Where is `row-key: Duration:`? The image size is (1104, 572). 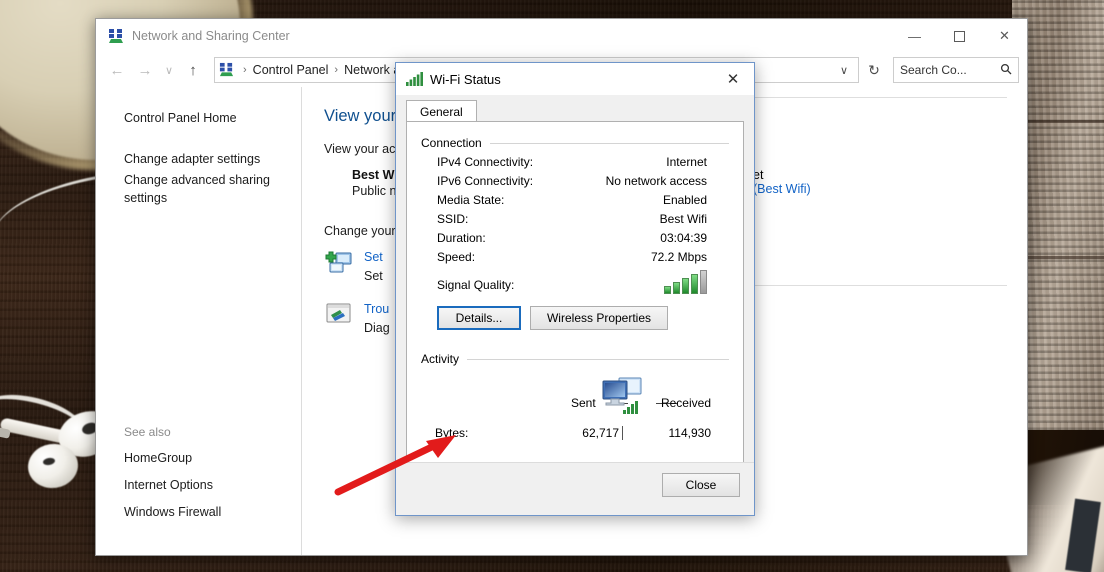
row-key: Duration: is located at coordinates (461, 238).